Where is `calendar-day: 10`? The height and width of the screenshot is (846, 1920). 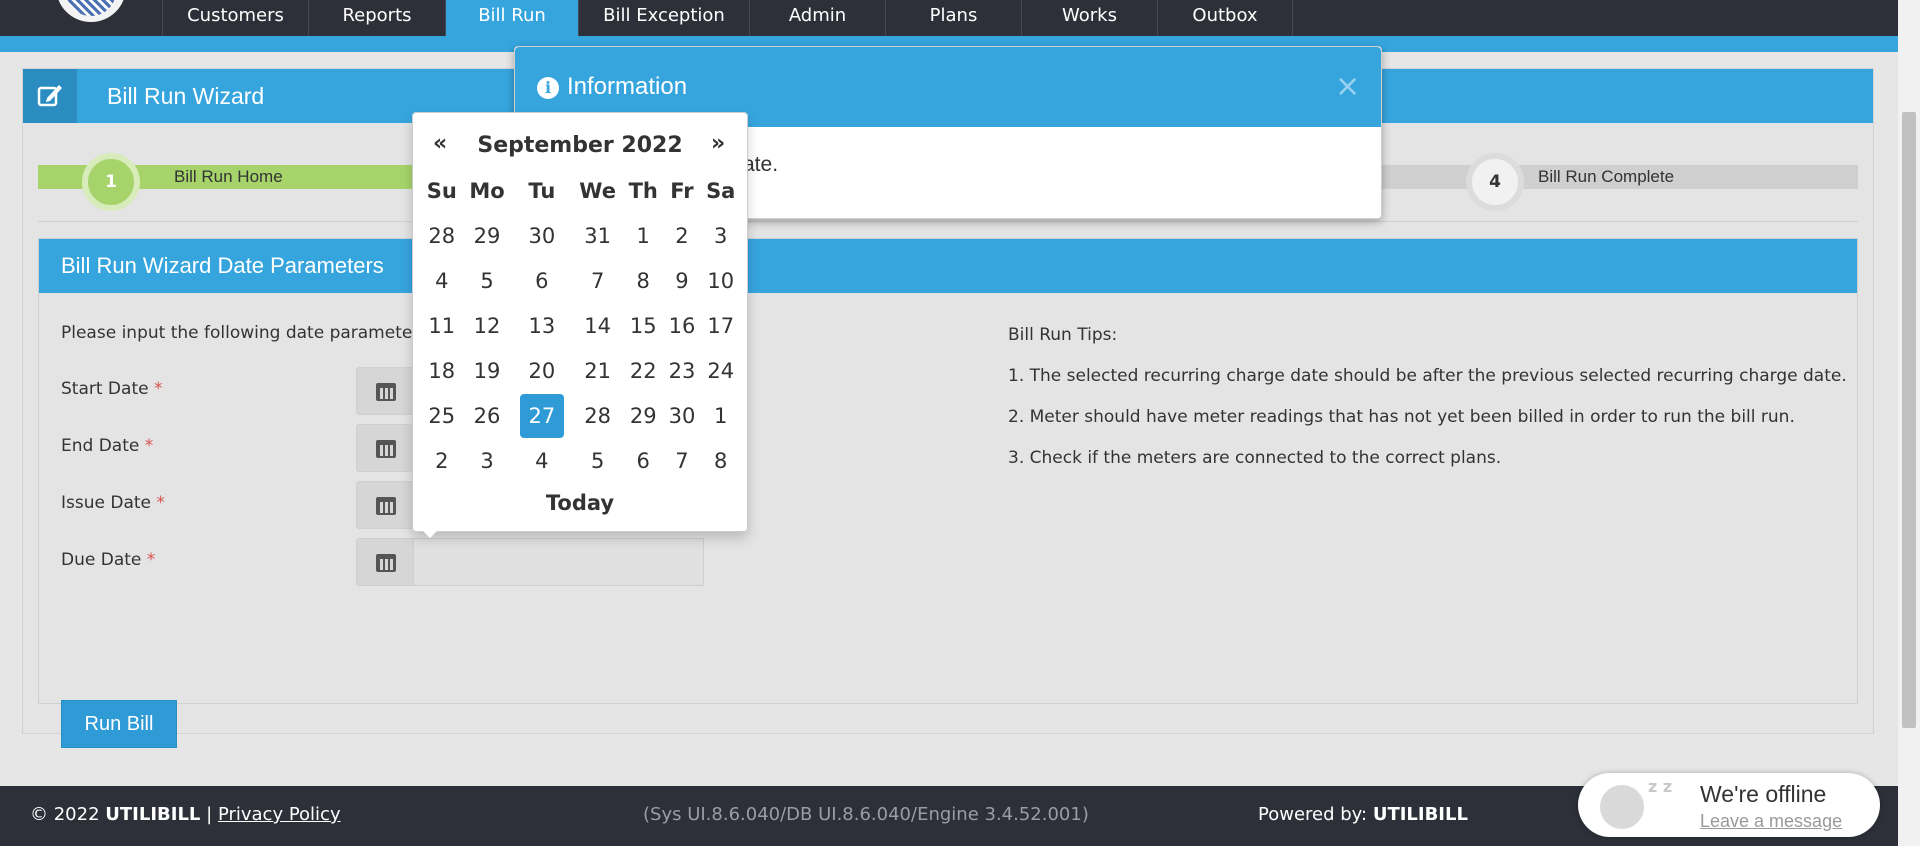 calendar-day: 10 is located at coordinates (720, 280).